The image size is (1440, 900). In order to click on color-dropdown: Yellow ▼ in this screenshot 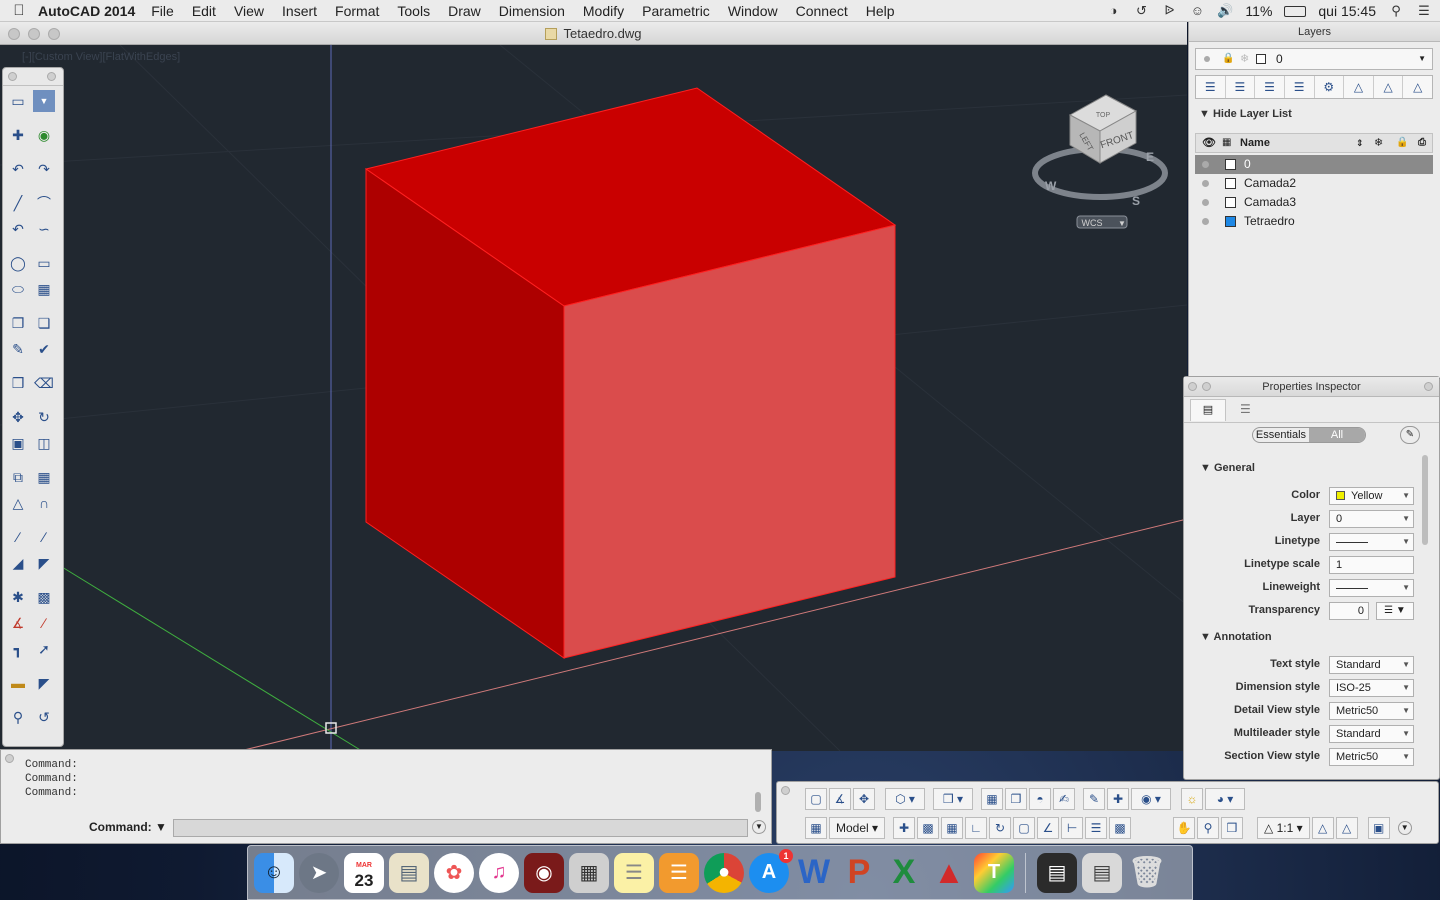, I will do `click(1371, 496)`.